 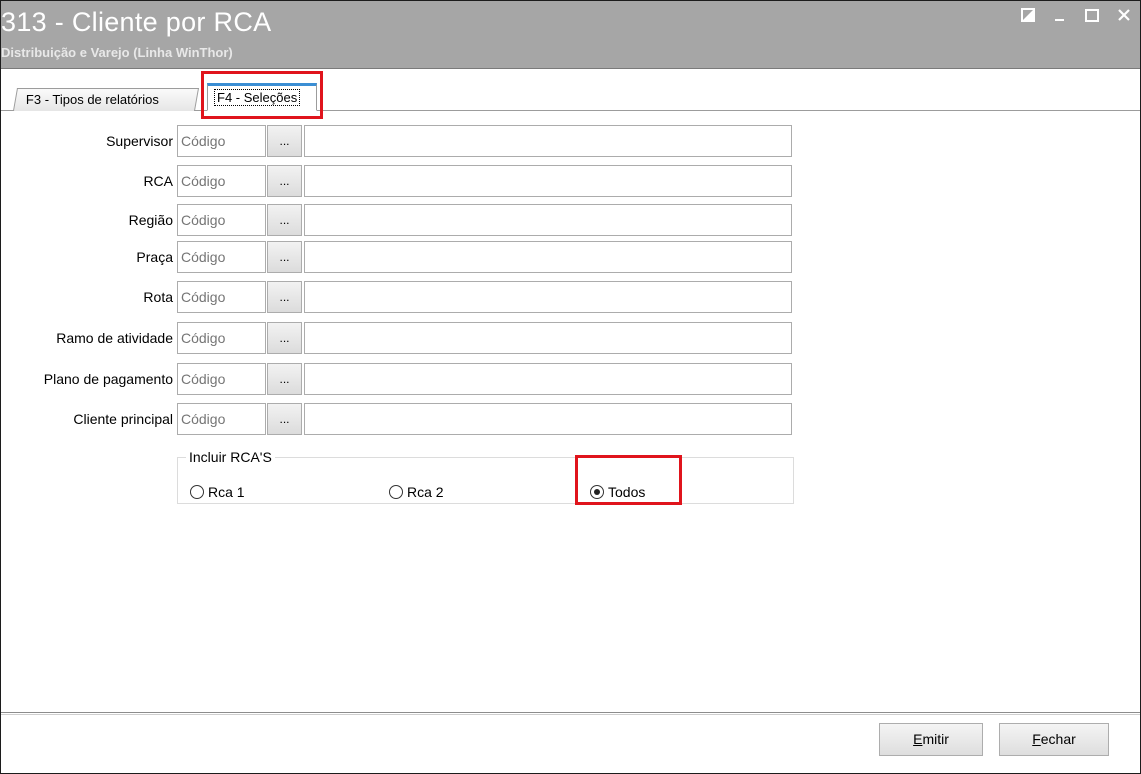 What do you see at coordinates (570, 713) in the screenshot?
I see `bottom-separator` at bounding box center [570, 713].